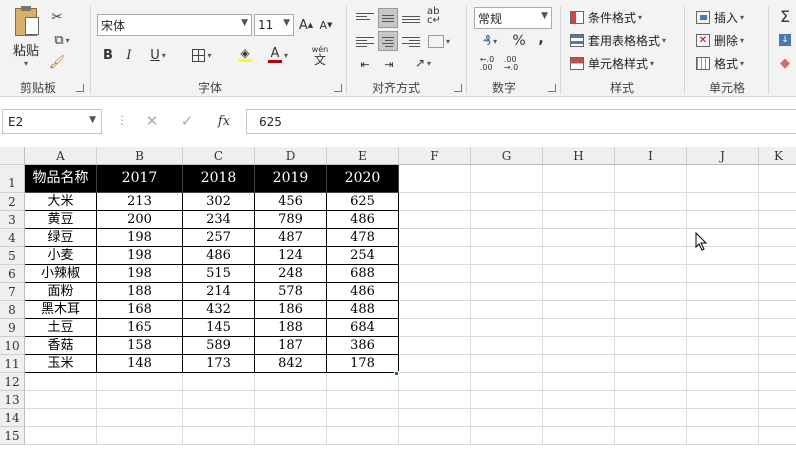 The image size is (796, 456). Describe the element at coordinates (507, 156) in the screenshot. I see `column-header-g: G` at that location.